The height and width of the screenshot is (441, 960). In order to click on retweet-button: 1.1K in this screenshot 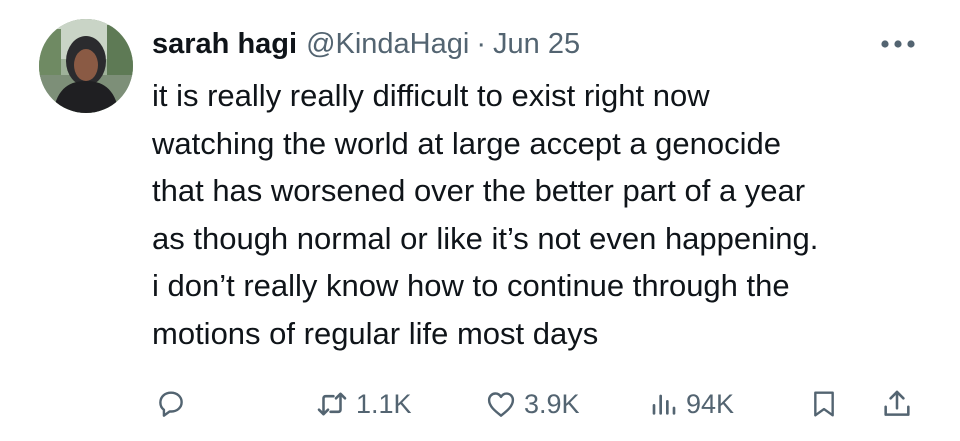, I will do `click(363, 404)`.